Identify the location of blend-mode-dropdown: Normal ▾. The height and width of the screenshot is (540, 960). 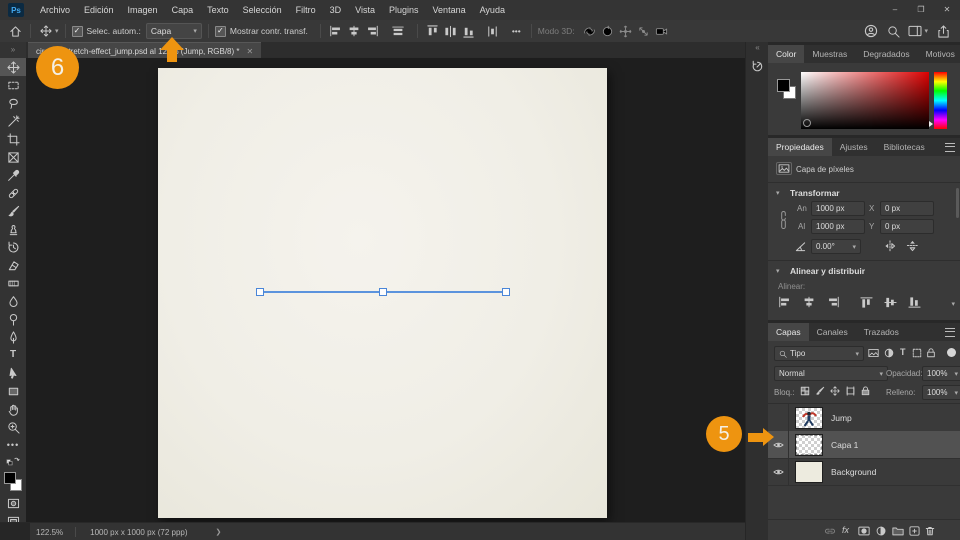
(831, 373).